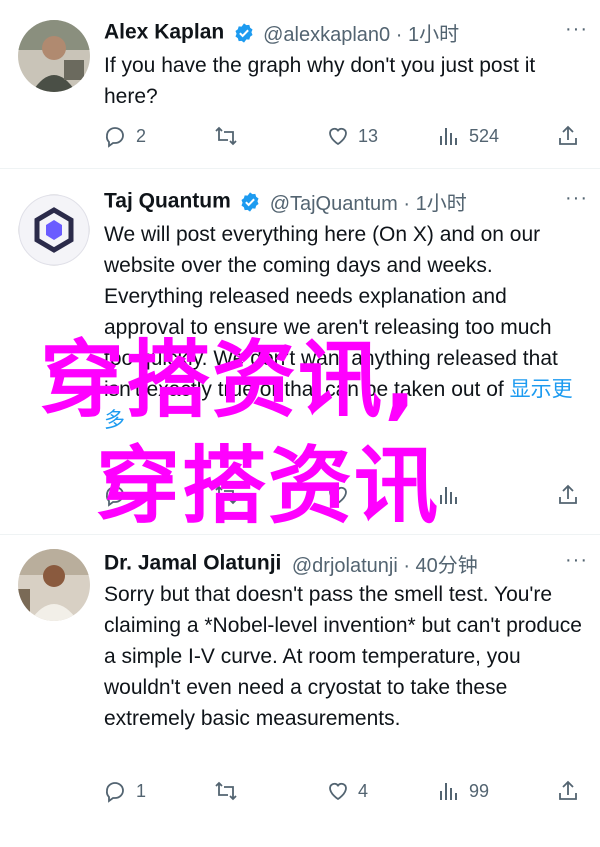  What do you see at coordinates (385, 566) in the screenshot?
I see `handle-and-time: @drjolatunji · 40分钟` at bounding box center [385, 566].